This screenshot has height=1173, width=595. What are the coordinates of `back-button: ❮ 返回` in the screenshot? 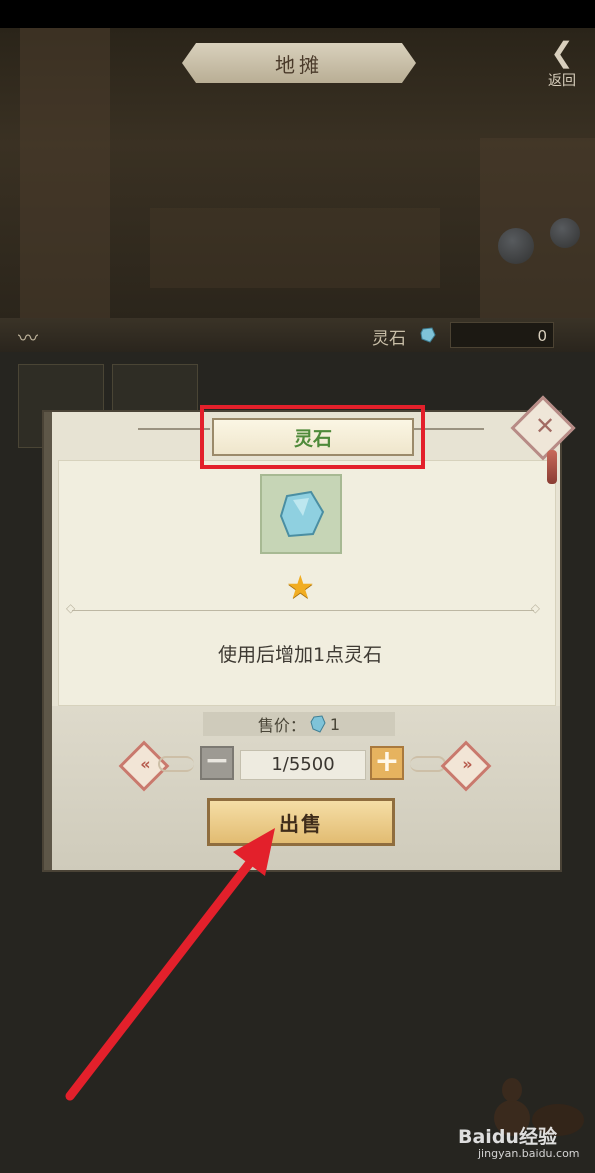 It's located at (562, 66).